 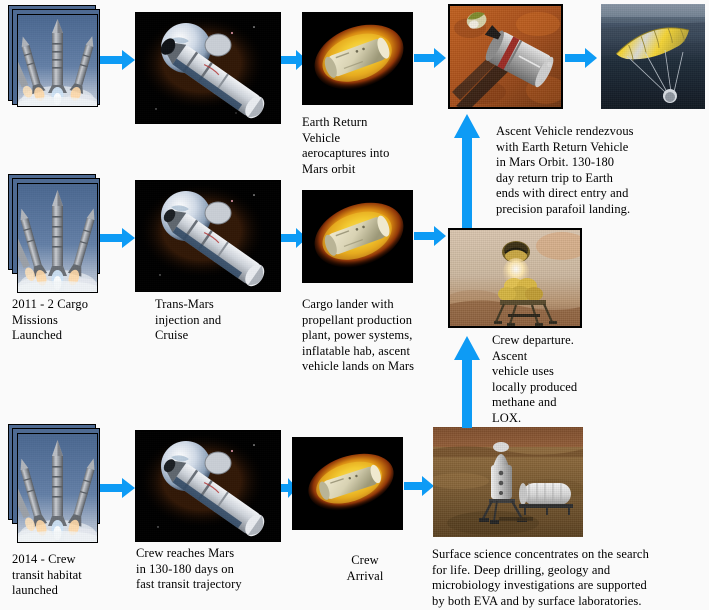 What do you see at coordinates (57, 488) in the screenshot?
I see `crew-habitat-launch-photo` at bounding box center [57, 488].